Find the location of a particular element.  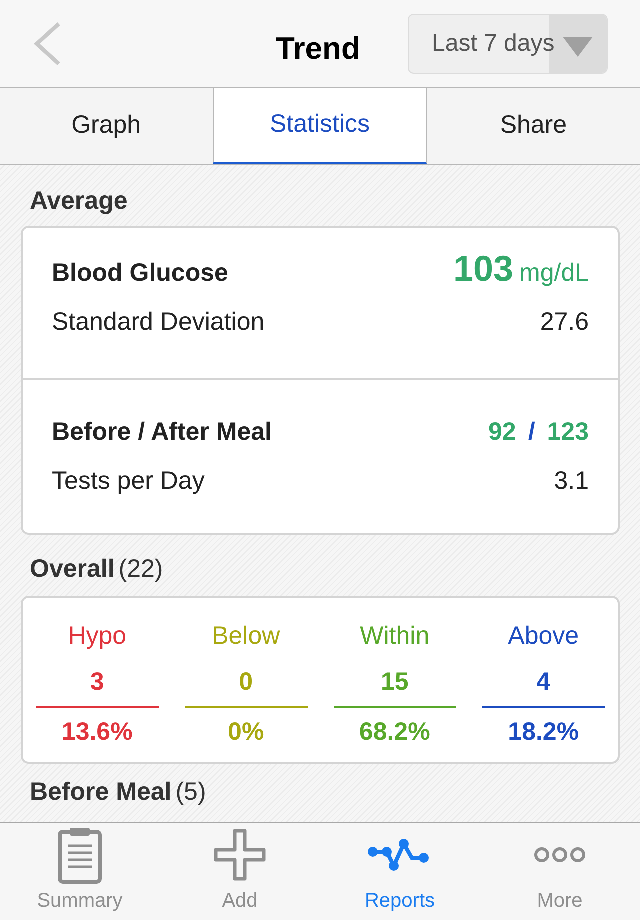

caret-icon is located at coordinates (578, 47).